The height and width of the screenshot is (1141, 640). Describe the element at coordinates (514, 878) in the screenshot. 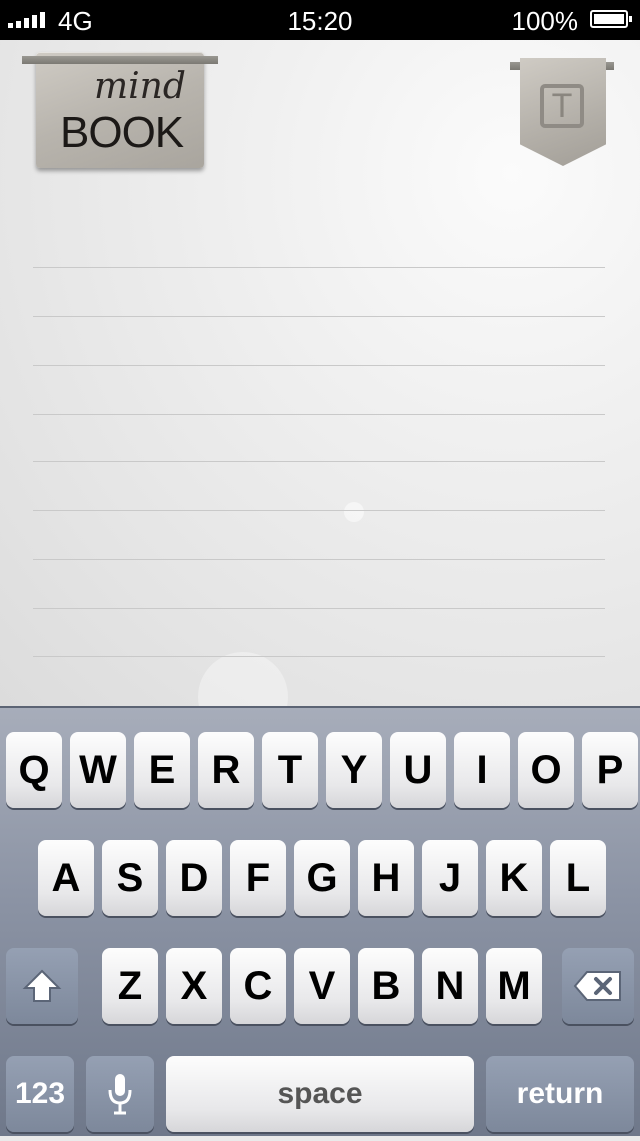

I see `key-k: K` at that location.